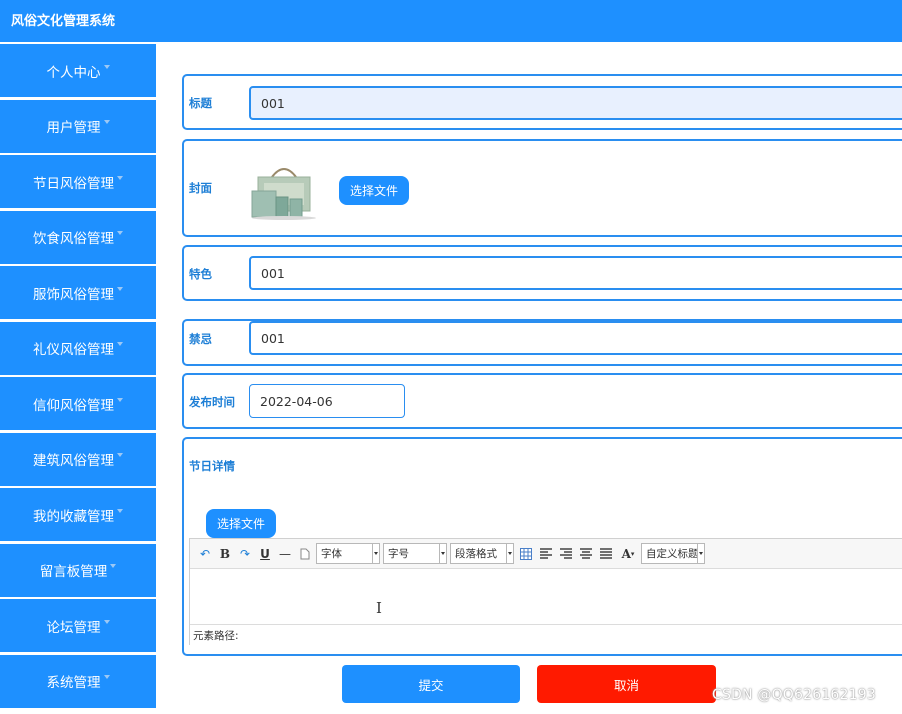  What do you see at coordinates (575, 338) in the screenshot?
I see `taboo-input: 001` at bounding box center [575, 338].